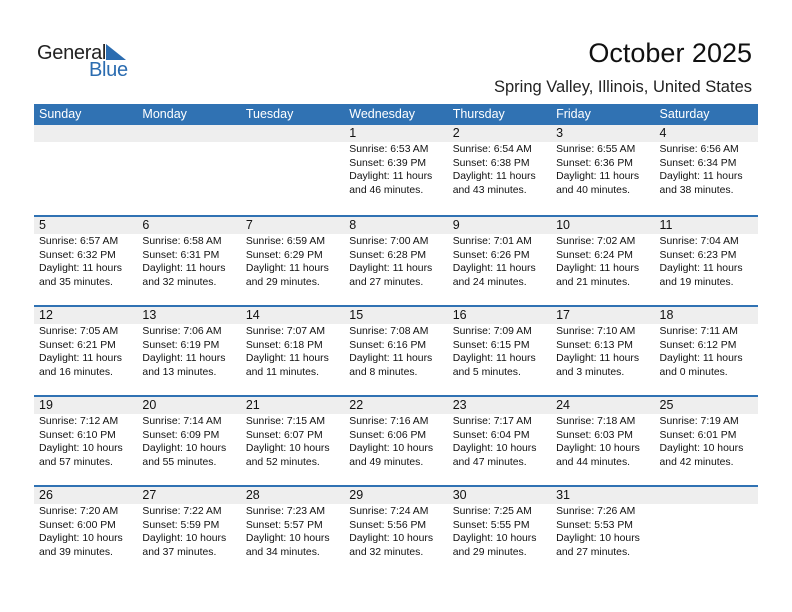  Describe the element at coordinates (356, 495) in the screenshot. I see `day-number: 29` at that location.